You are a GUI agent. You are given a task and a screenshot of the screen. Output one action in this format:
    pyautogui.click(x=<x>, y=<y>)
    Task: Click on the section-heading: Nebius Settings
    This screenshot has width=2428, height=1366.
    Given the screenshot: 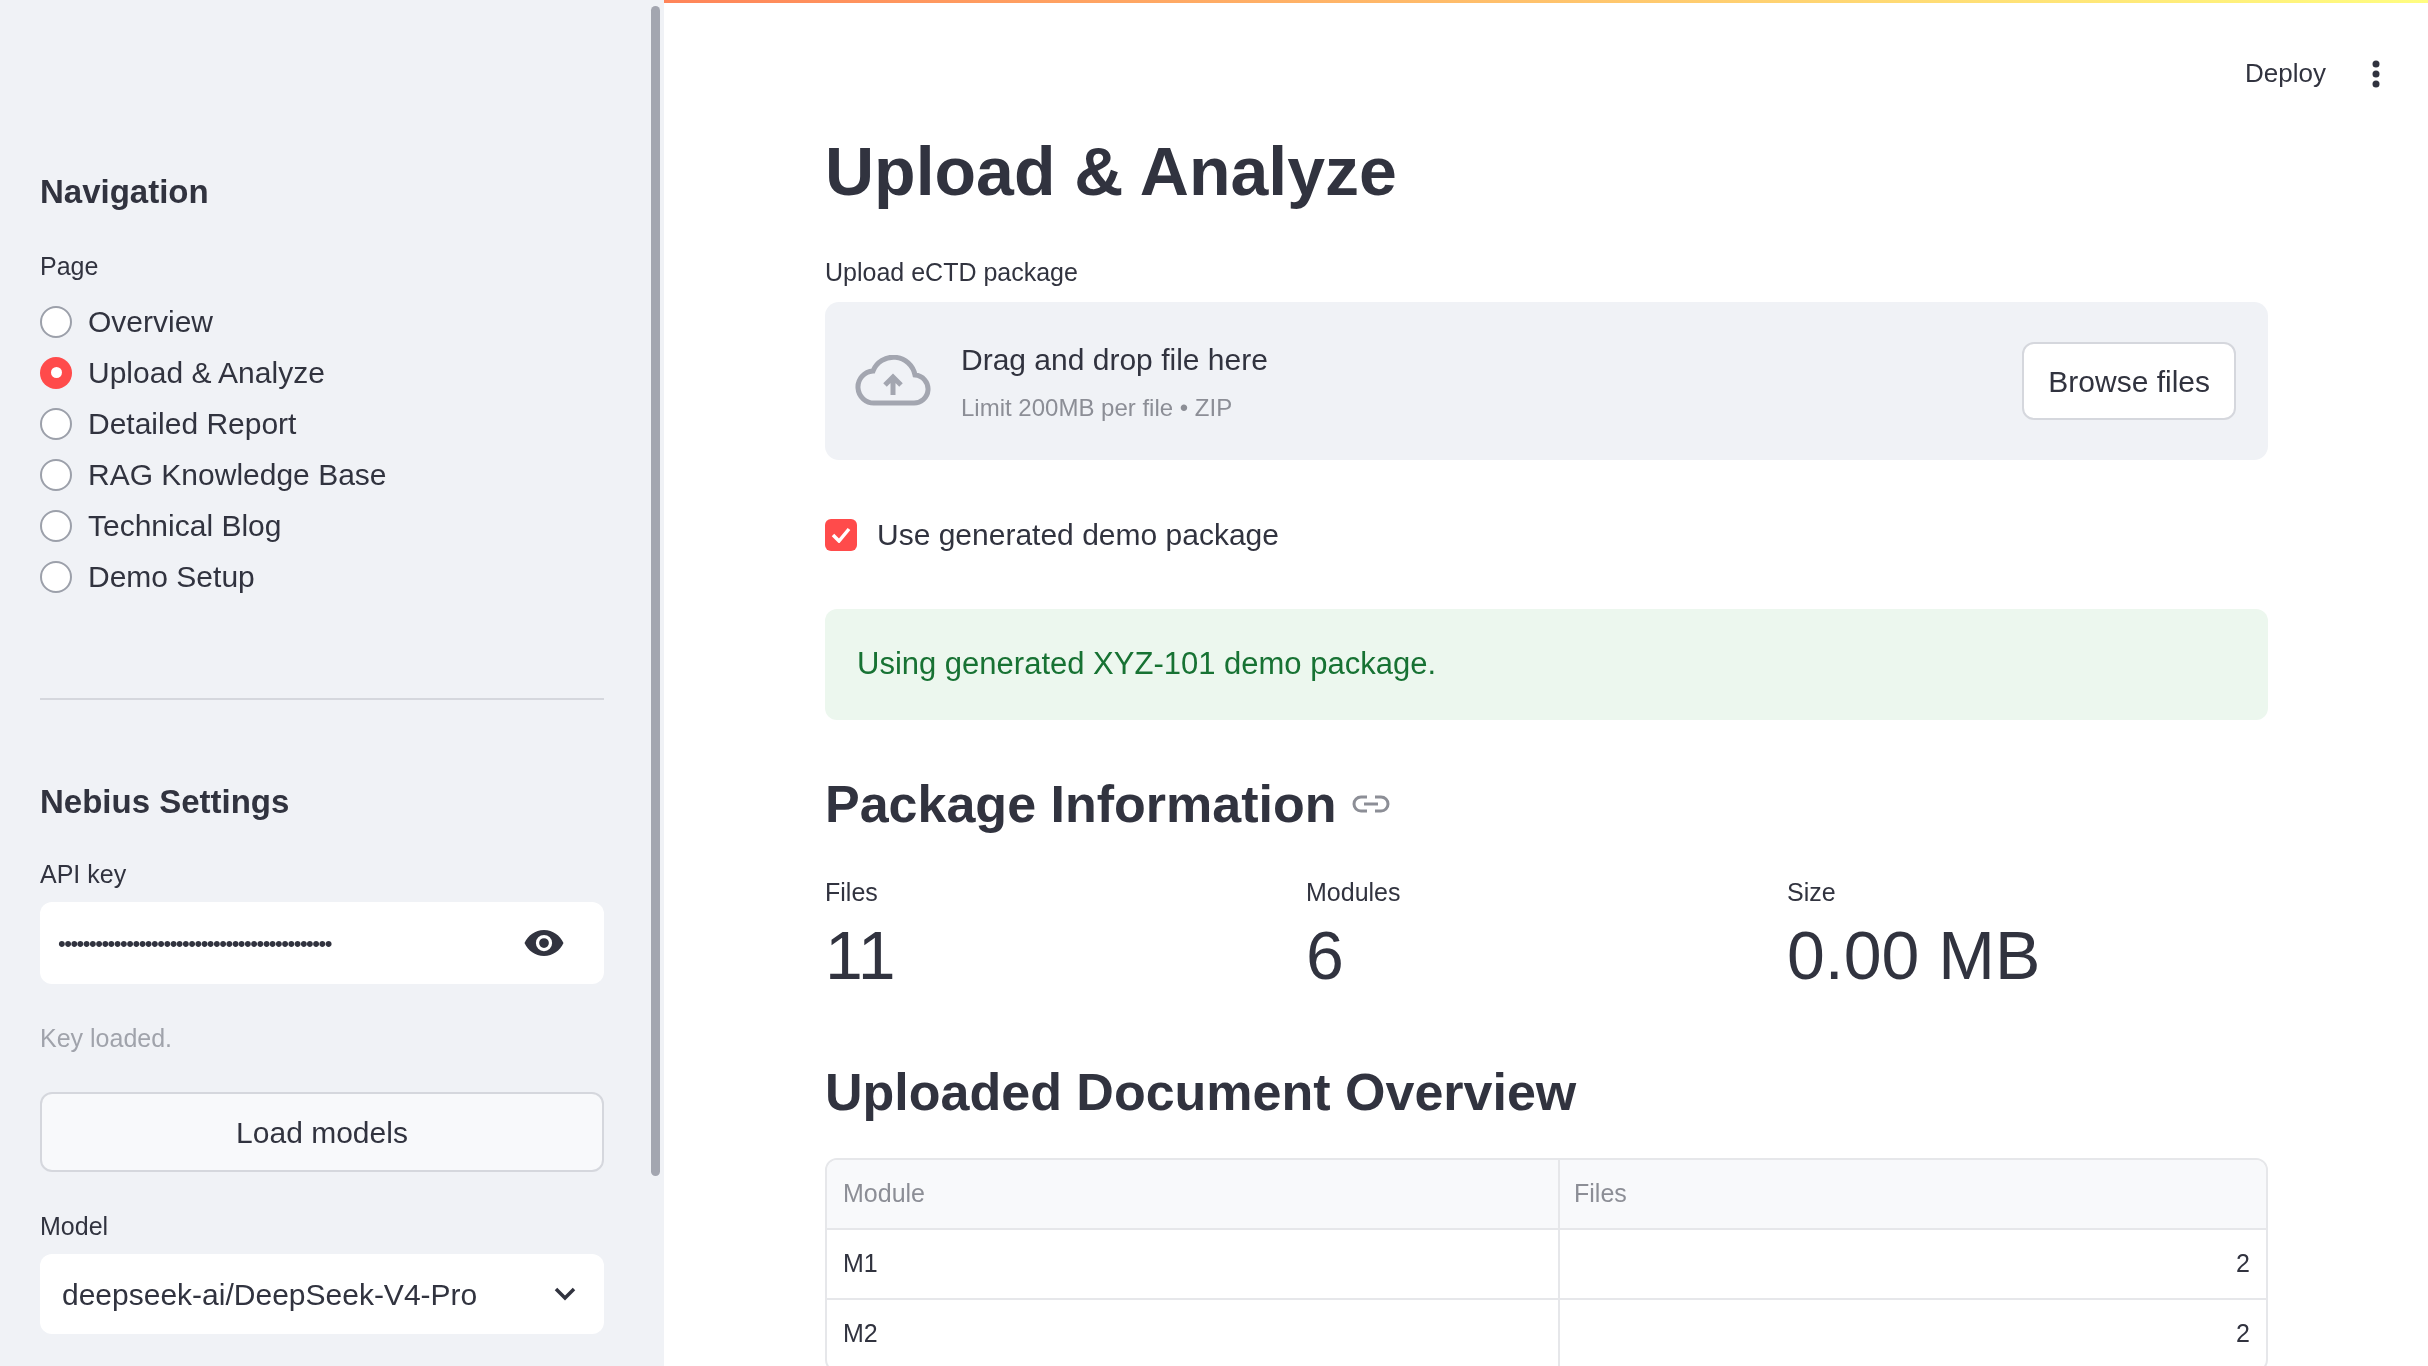 What is the action you would take?
    pyautogui.click(x=165, y=802)
    